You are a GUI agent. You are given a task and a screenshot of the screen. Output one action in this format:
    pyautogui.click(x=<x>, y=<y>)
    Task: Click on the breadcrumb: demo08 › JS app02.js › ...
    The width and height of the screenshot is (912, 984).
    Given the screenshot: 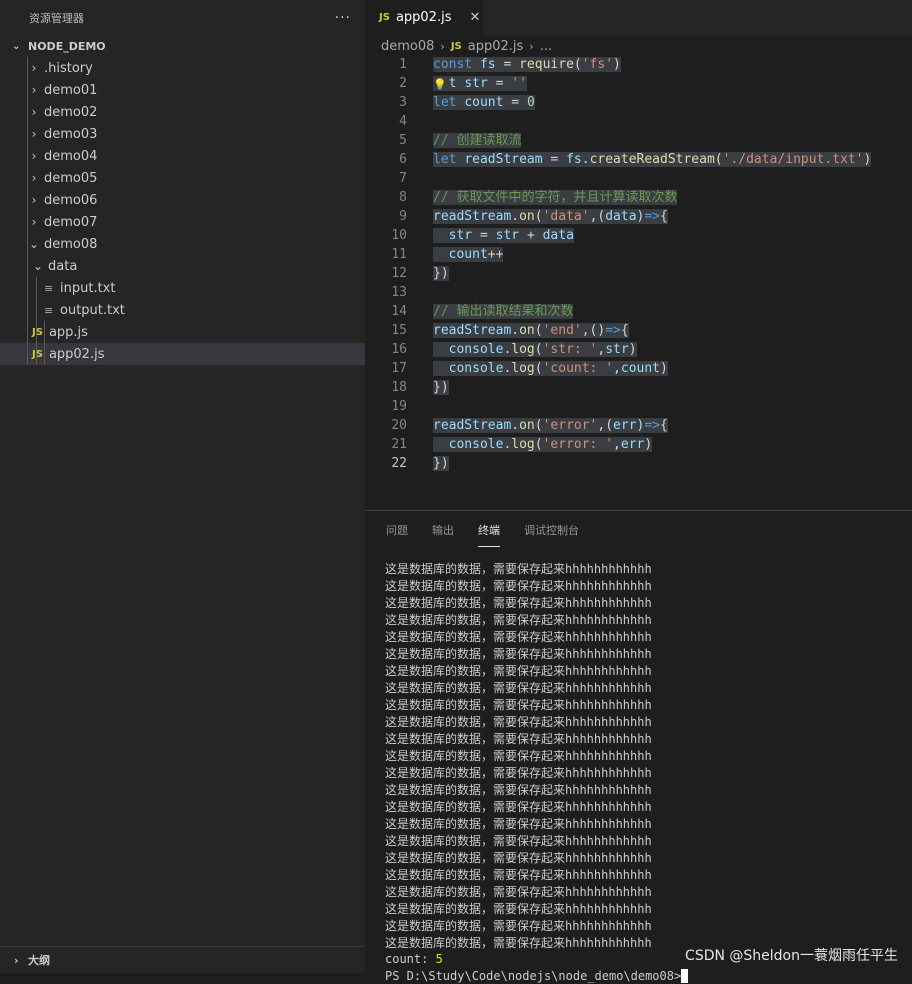 What is the action you would take?
    pyautogui.click(x=638, y=46)
    